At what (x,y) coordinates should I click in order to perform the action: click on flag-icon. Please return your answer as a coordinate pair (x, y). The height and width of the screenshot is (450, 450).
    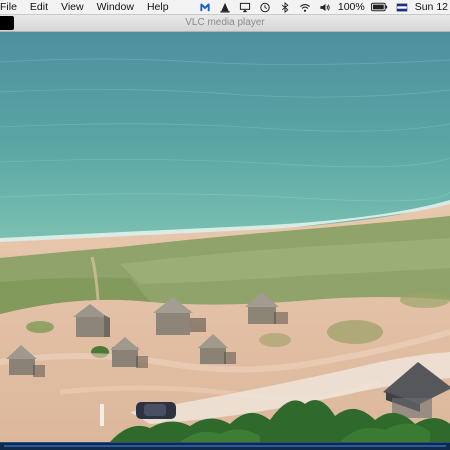
    Looking at the image, I should click on (402, 7).